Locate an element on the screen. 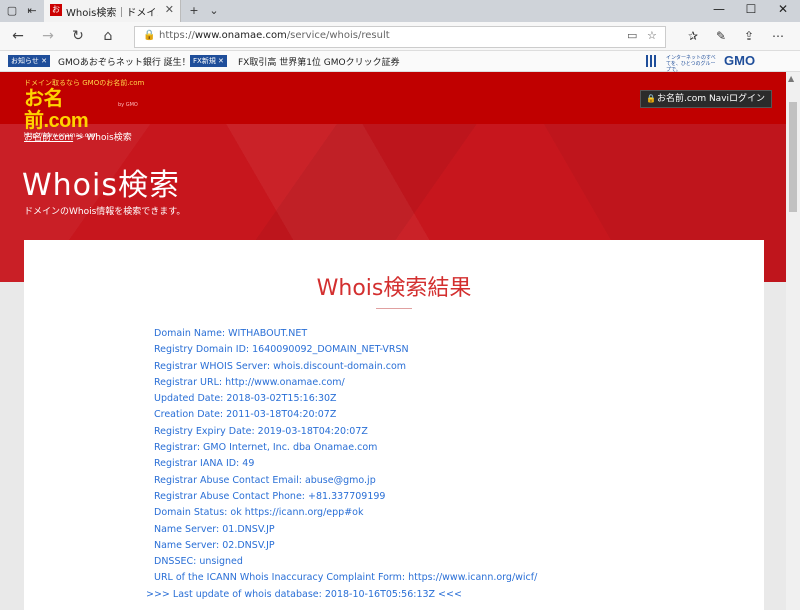  favorite-link: GMOあおぞらネット銀行 誕生！ is located at coordinates (124, 61).